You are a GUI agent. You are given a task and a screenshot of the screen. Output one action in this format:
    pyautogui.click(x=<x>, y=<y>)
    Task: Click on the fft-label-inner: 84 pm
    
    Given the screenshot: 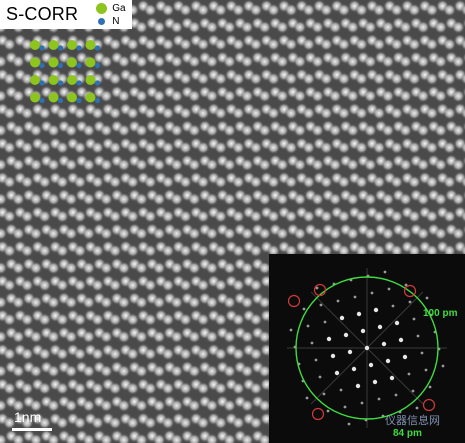 What is the action you would take?
    pyautogui.click(x=407, y=433)
    